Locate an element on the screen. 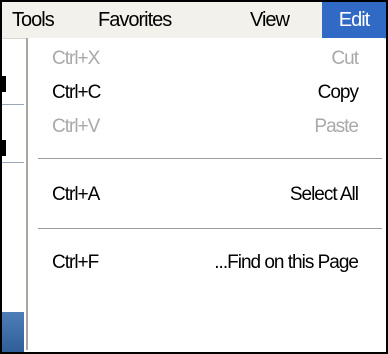  background-window-strip is located at coordinates (13, 195).